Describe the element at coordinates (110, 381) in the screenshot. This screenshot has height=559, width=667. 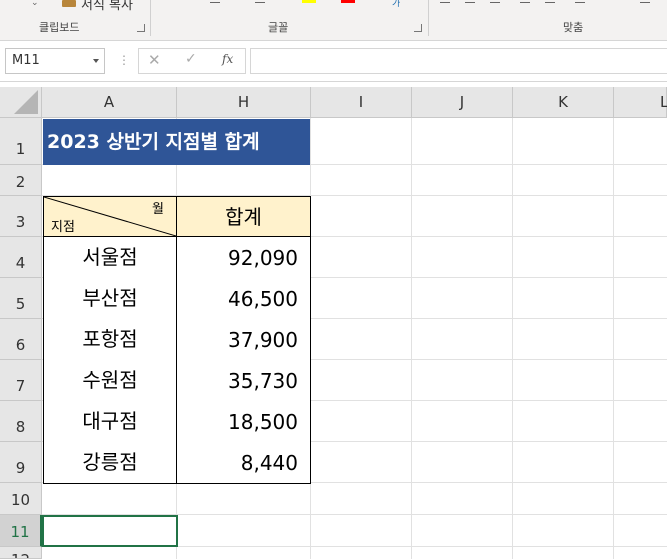
I see `branch-cell: 수원점` at that location.